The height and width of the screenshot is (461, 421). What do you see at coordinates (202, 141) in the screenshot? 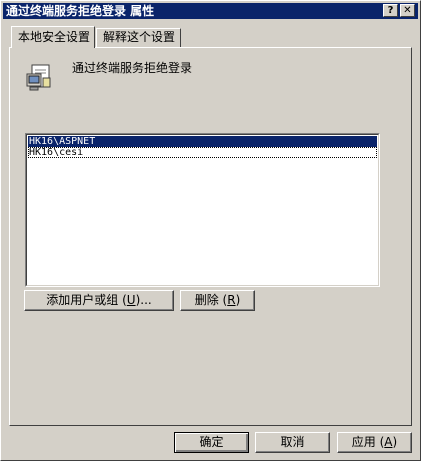
I see `list-item: HK16\ASPNET` at bounding box center [202, 141].